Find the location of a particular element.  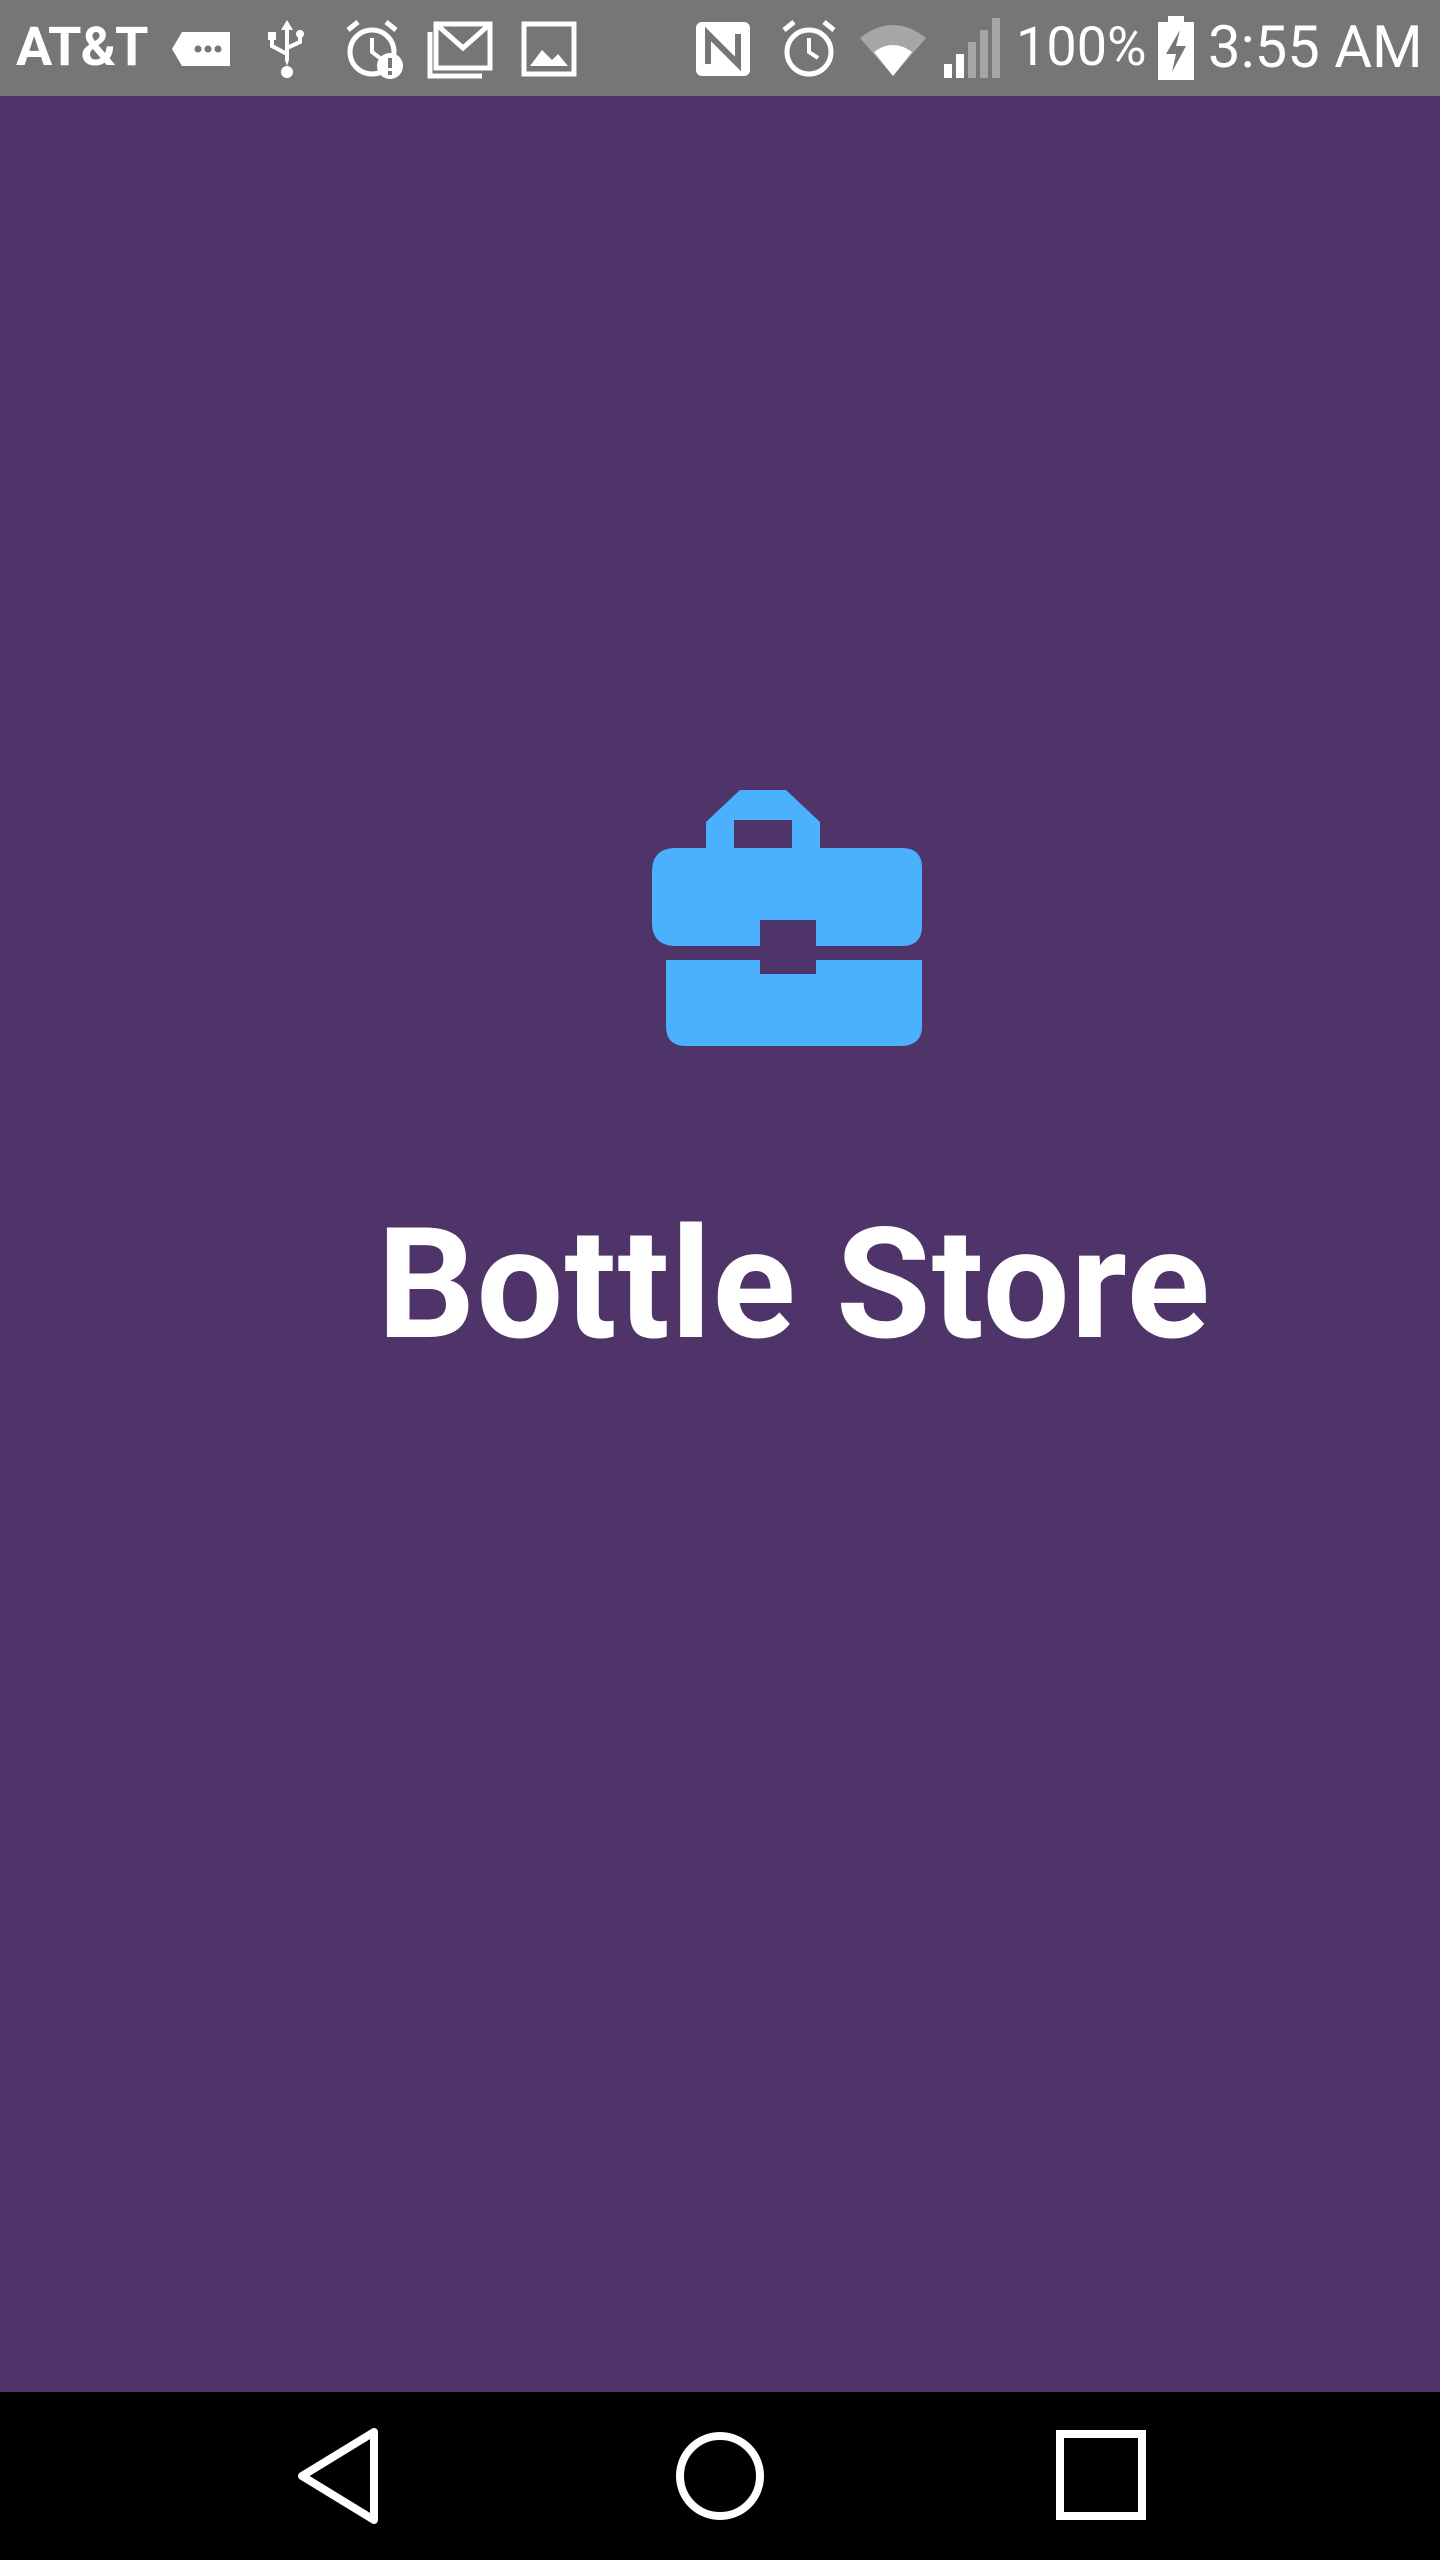

alarm-alert-icon is located at coordinates (374, 49).